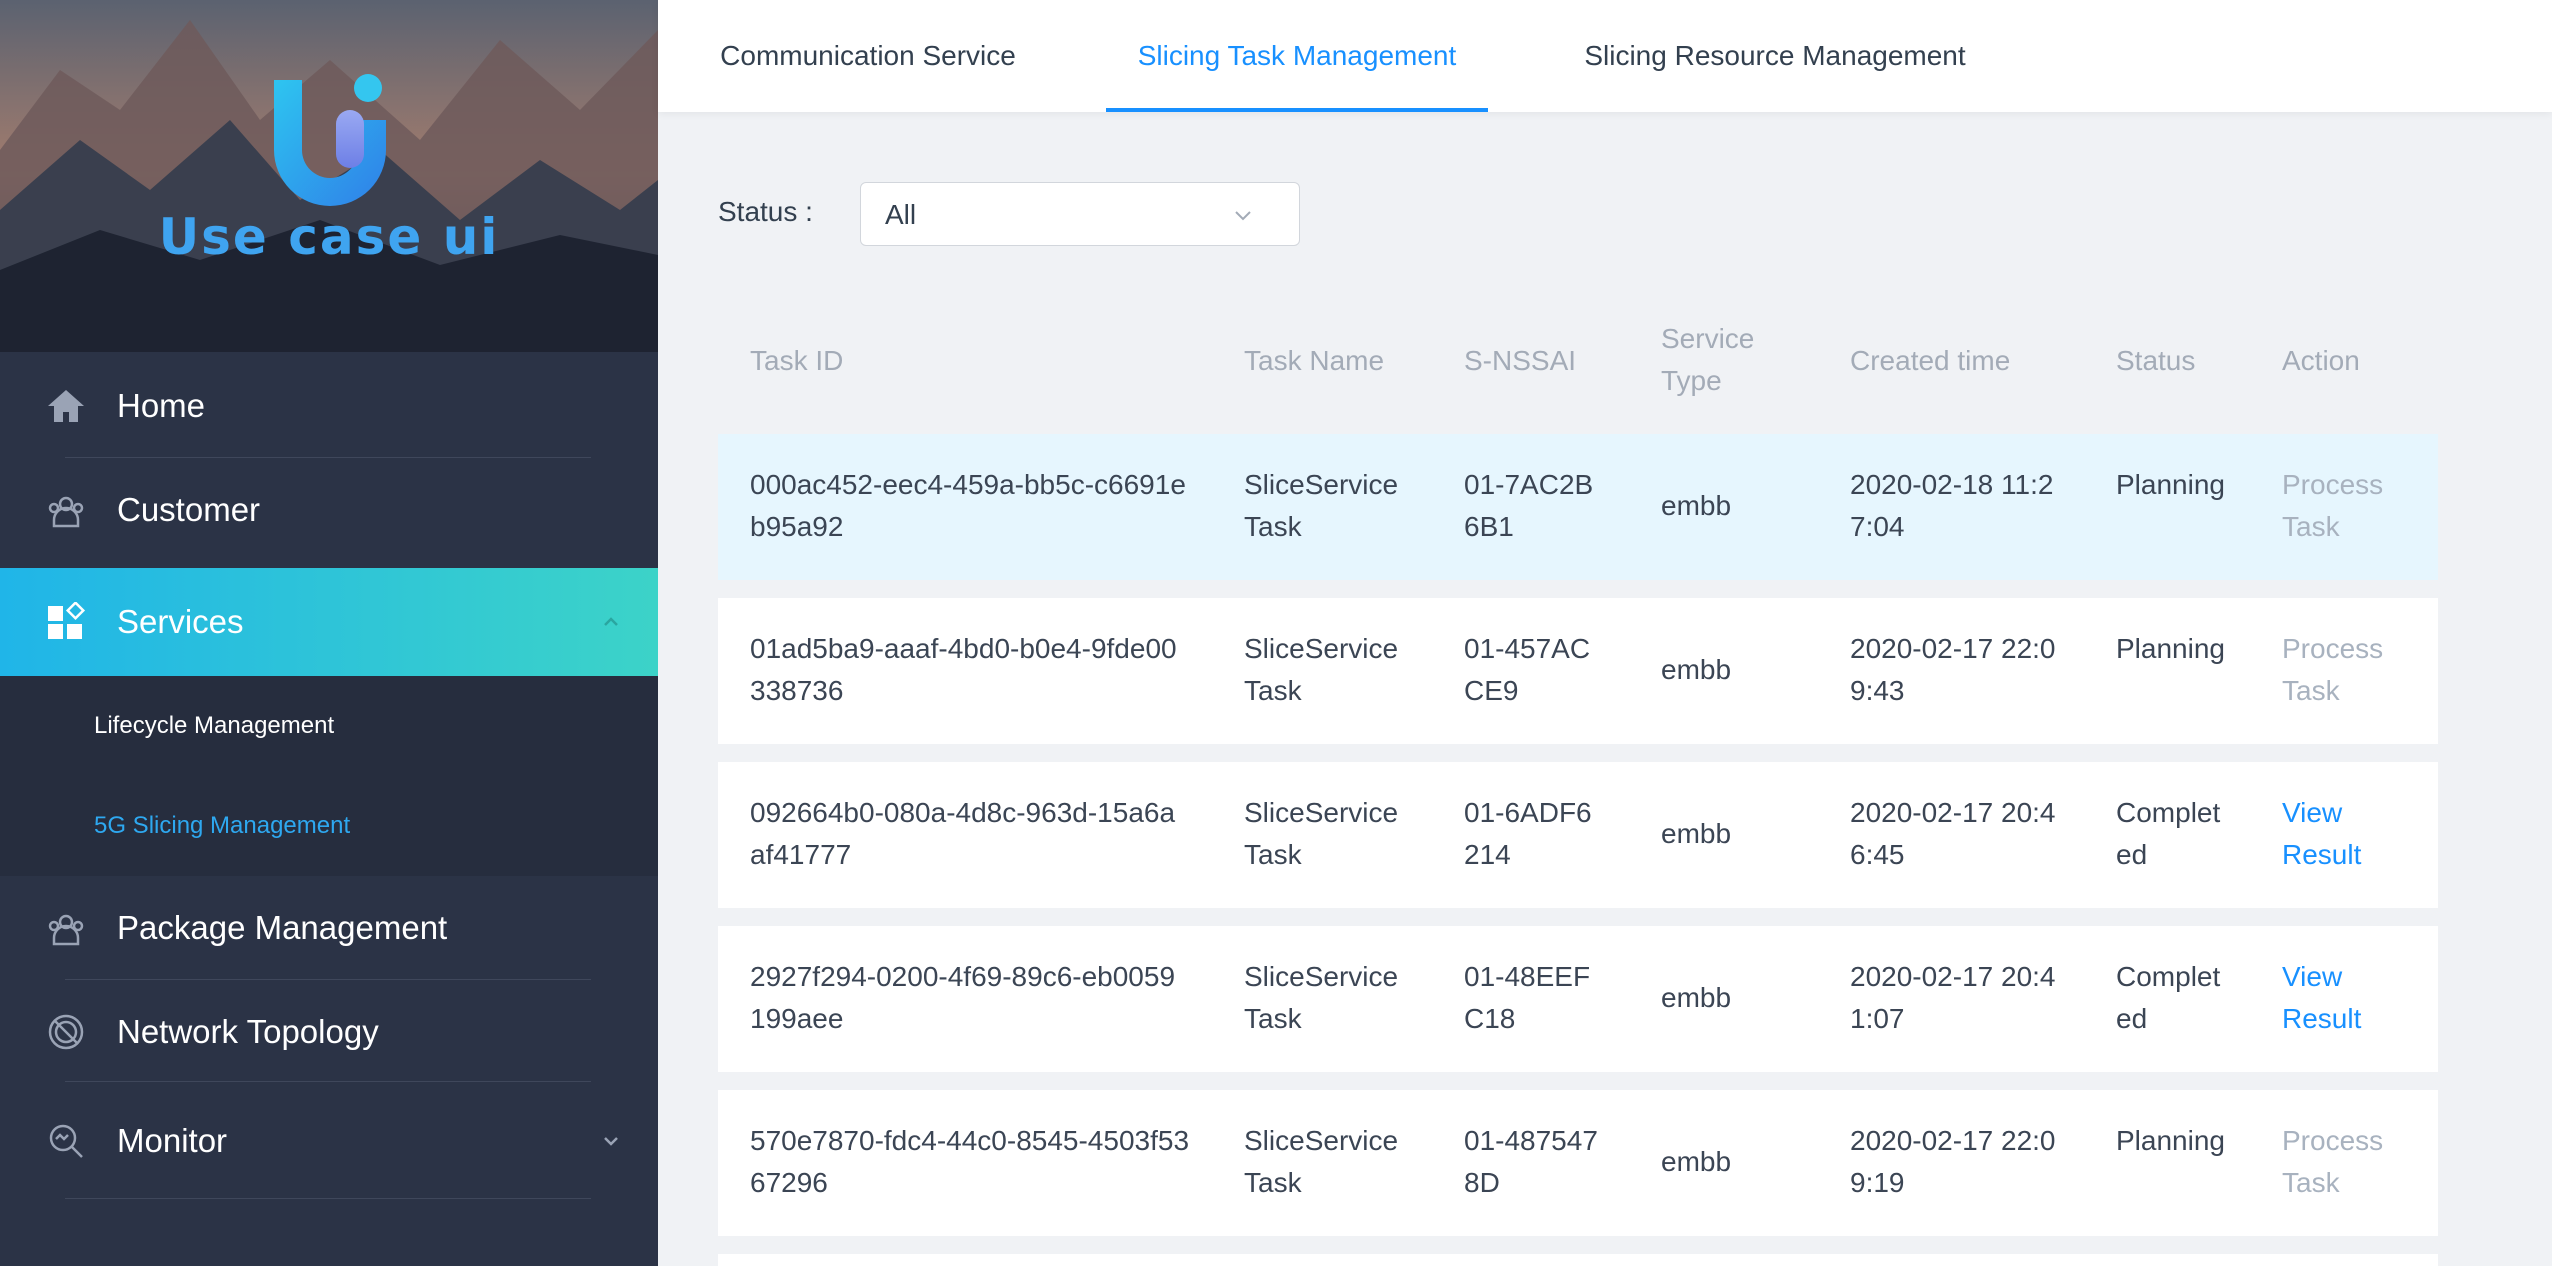 The height and width of the screenshot is (1266, 2552). Describe the element at coordinates (1080, 214) in the screenshot. I see `status-filter-select: All` at that location.